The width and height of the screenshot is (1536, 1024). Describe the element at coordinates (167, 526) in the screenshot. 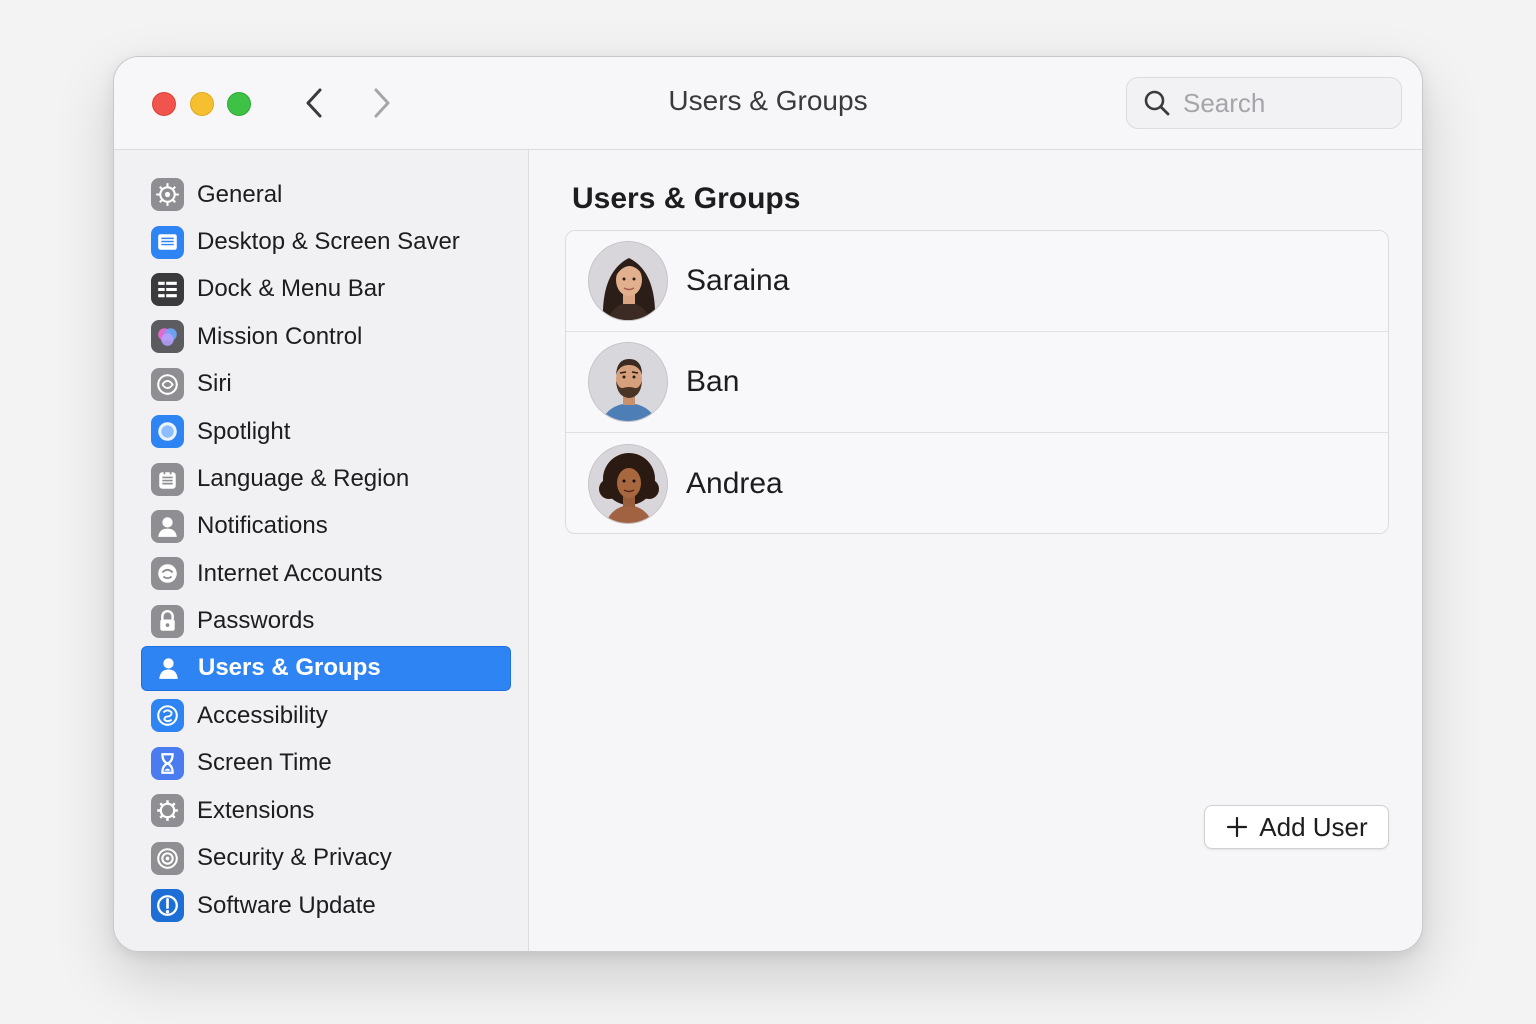

I see `notifications-icon` at that location.